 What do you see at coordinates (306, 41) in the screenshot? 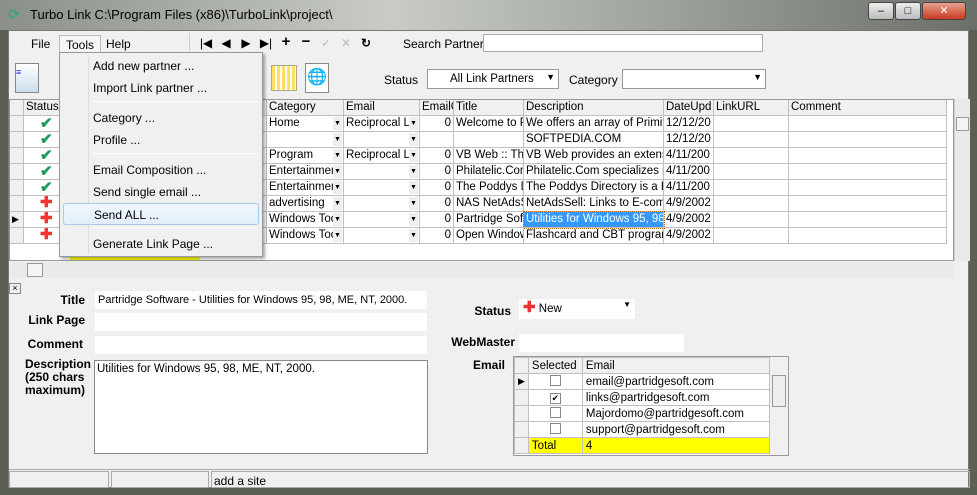
I see `delete-record-button: −` at bounding box center [306, 41].